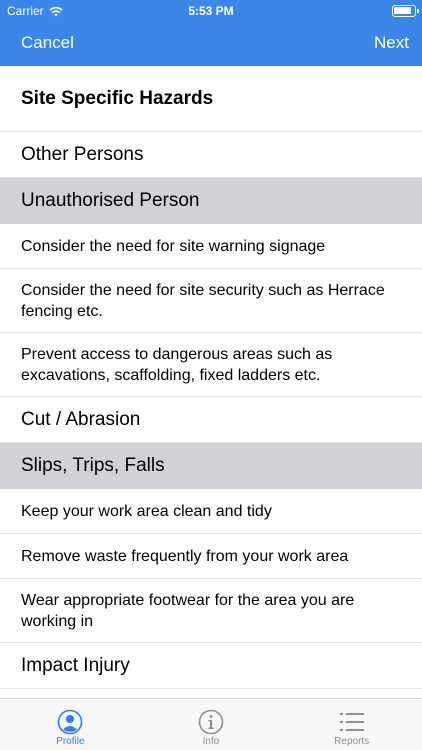 The height and width of the screenshot is (750, 422). What do you see at coordinates (211, 44) in the screenshot?
I see `navigation-bar: Cancel Next` at bounding box center [211, 44].